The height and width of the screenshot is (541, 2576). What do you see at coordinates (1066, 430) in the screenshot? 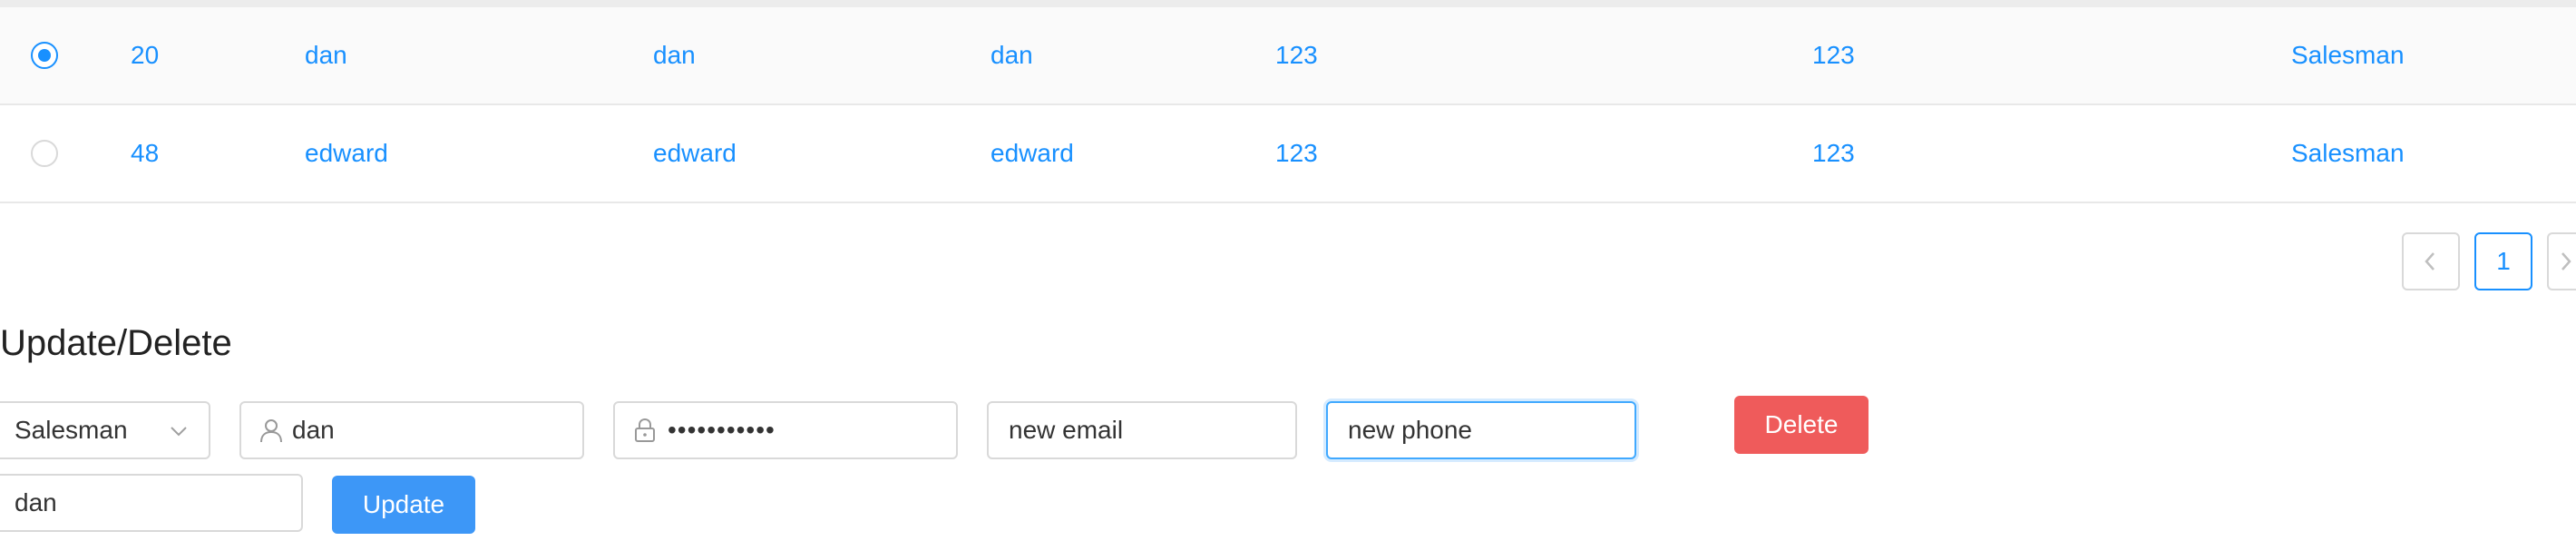
I see `email-placeholder: new email` at bounding box center [1066, 430].